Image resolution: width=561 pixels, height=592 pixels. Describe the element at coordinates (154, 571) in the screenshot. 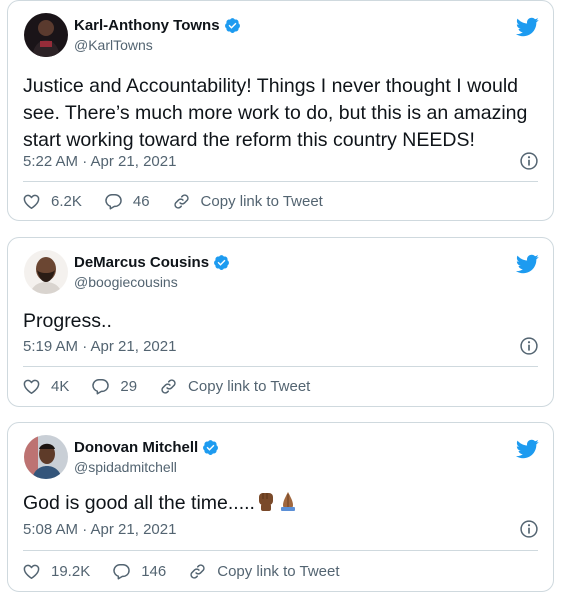

I see `reply-count: 146` at that location.